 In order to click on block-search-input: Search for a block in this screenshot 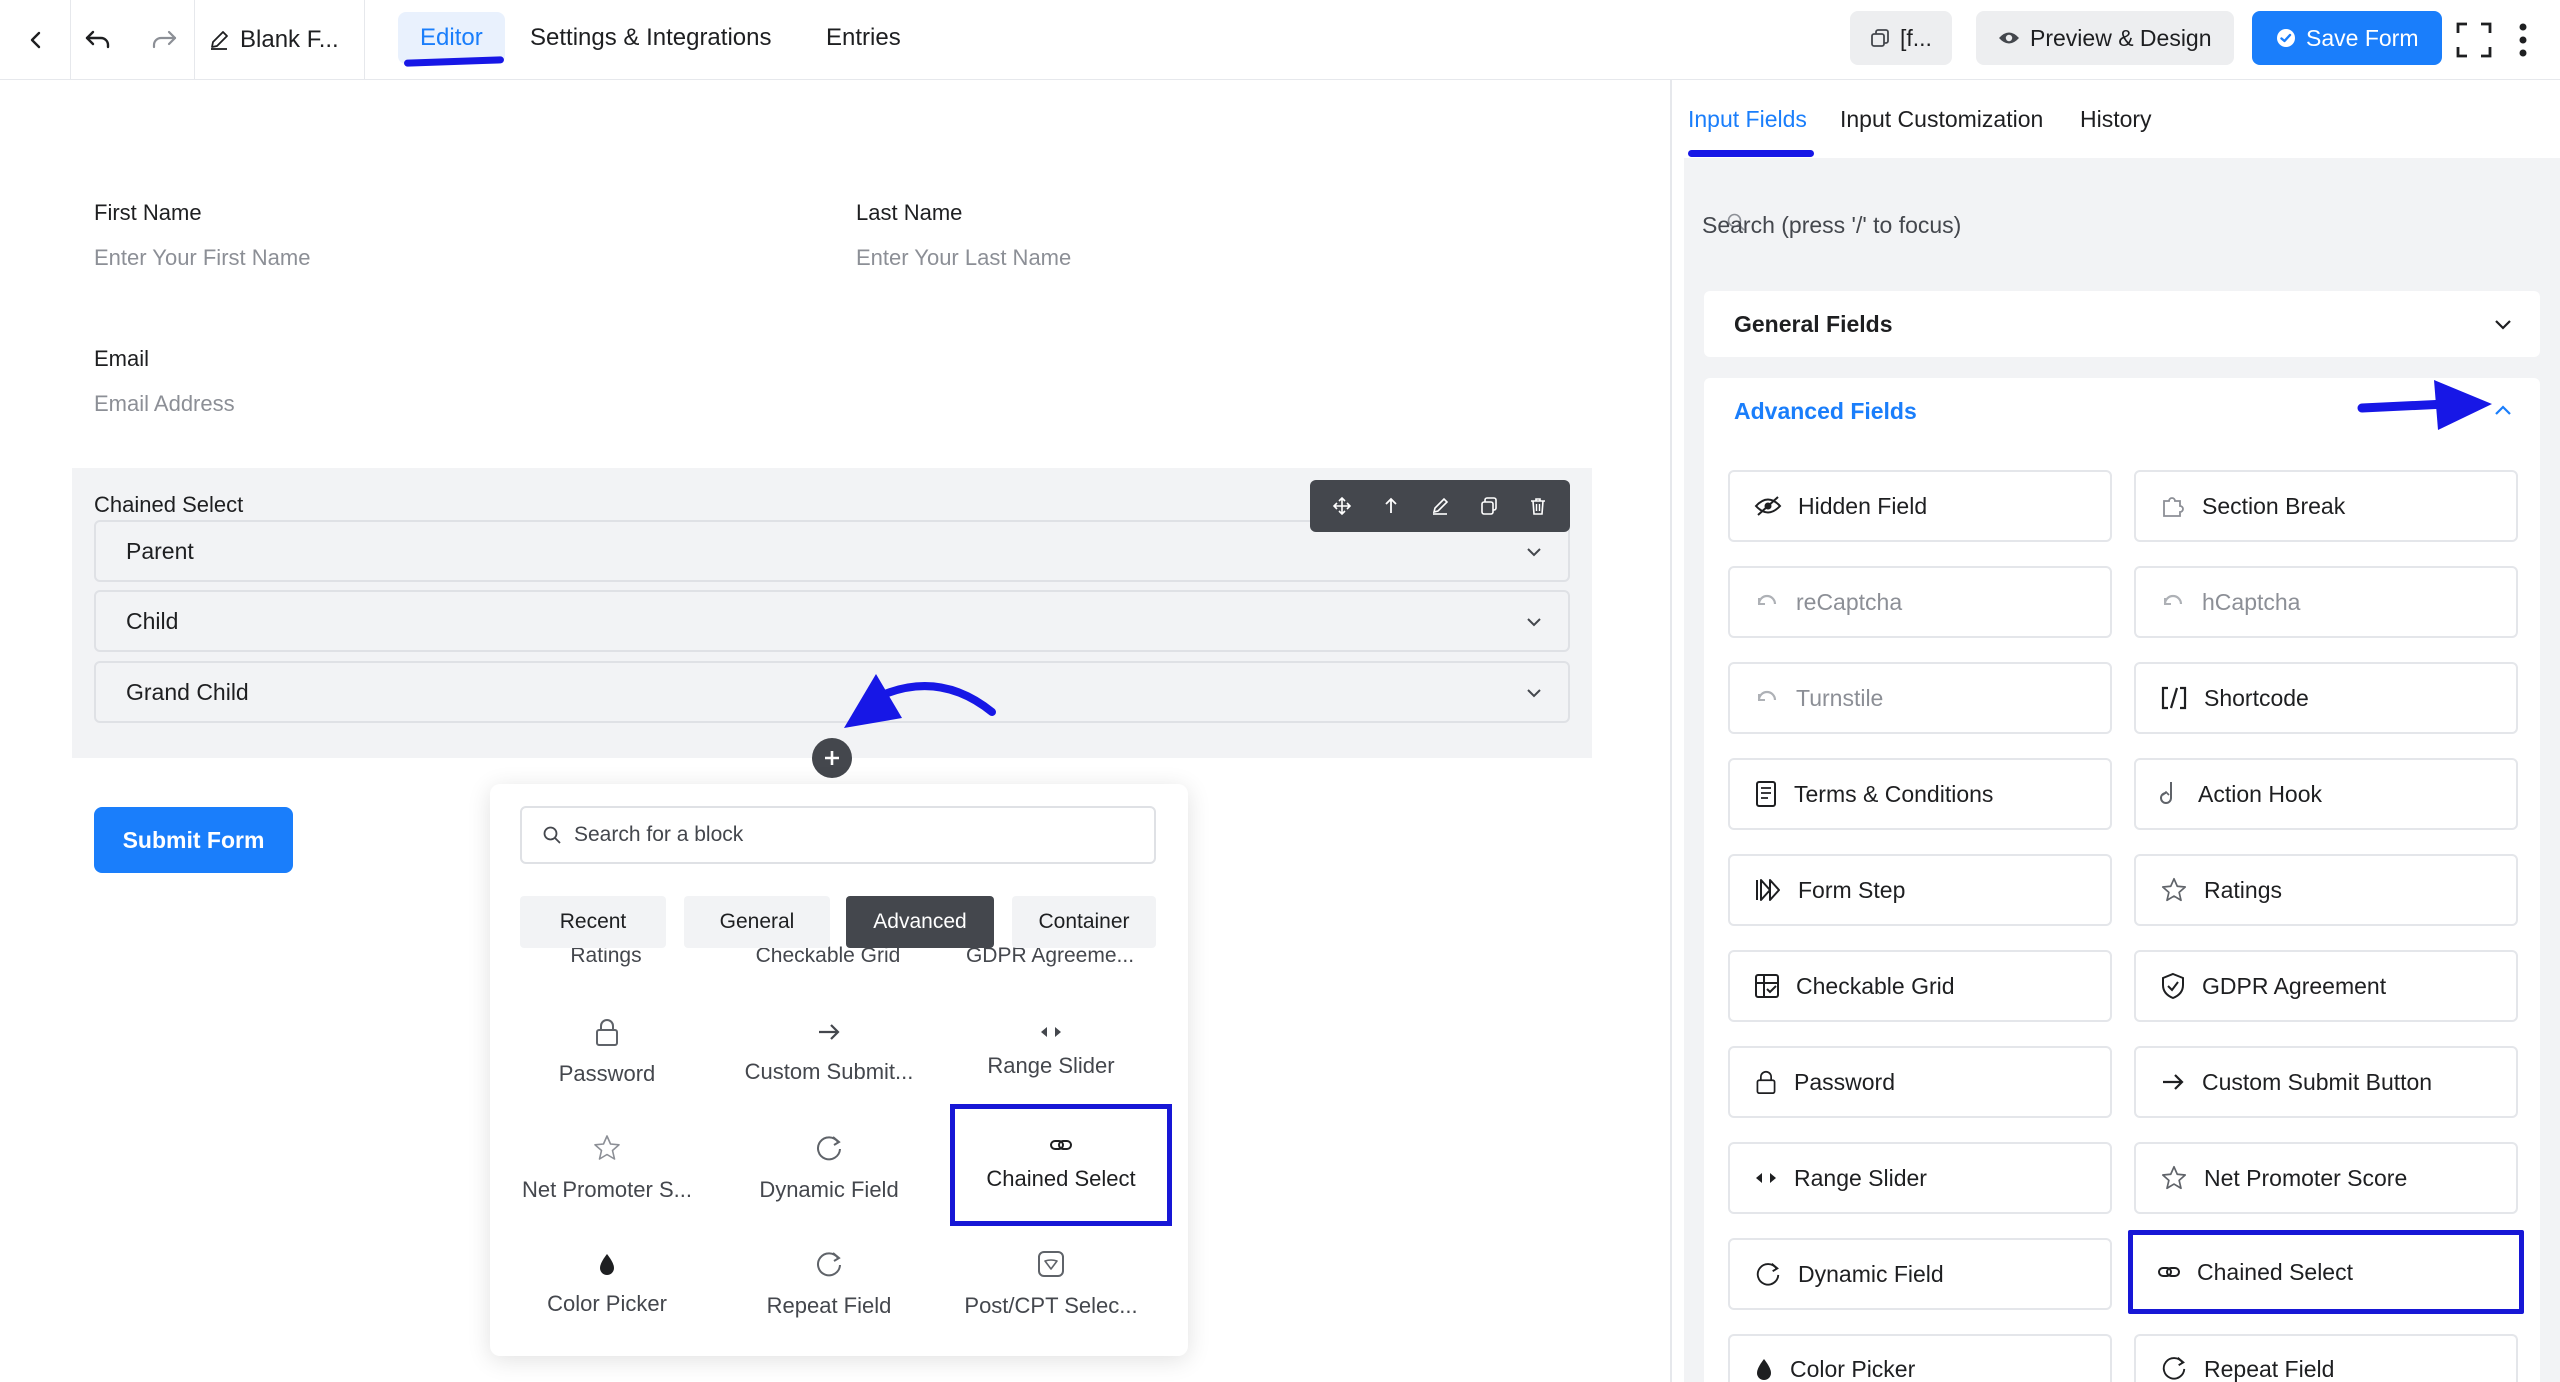, I will do `click(838, 835)`.